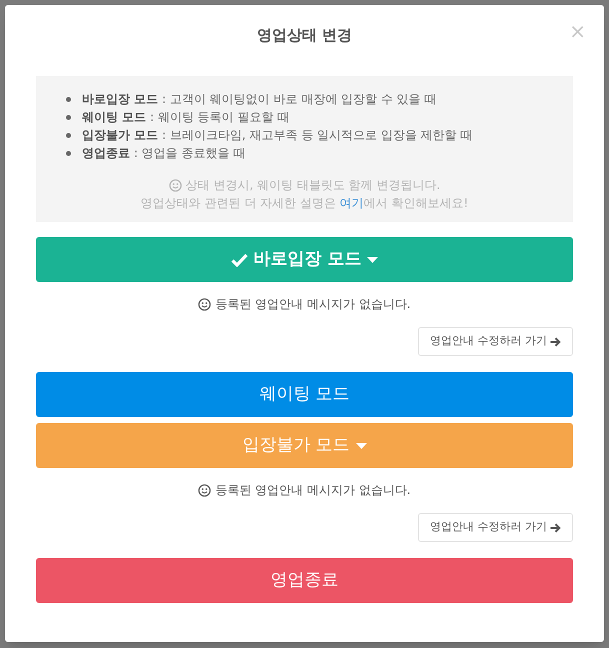  What do you see at coordinates (239, 259) in the screenshot?
I see `checkmark-icon` at bounding box center [239, 259].